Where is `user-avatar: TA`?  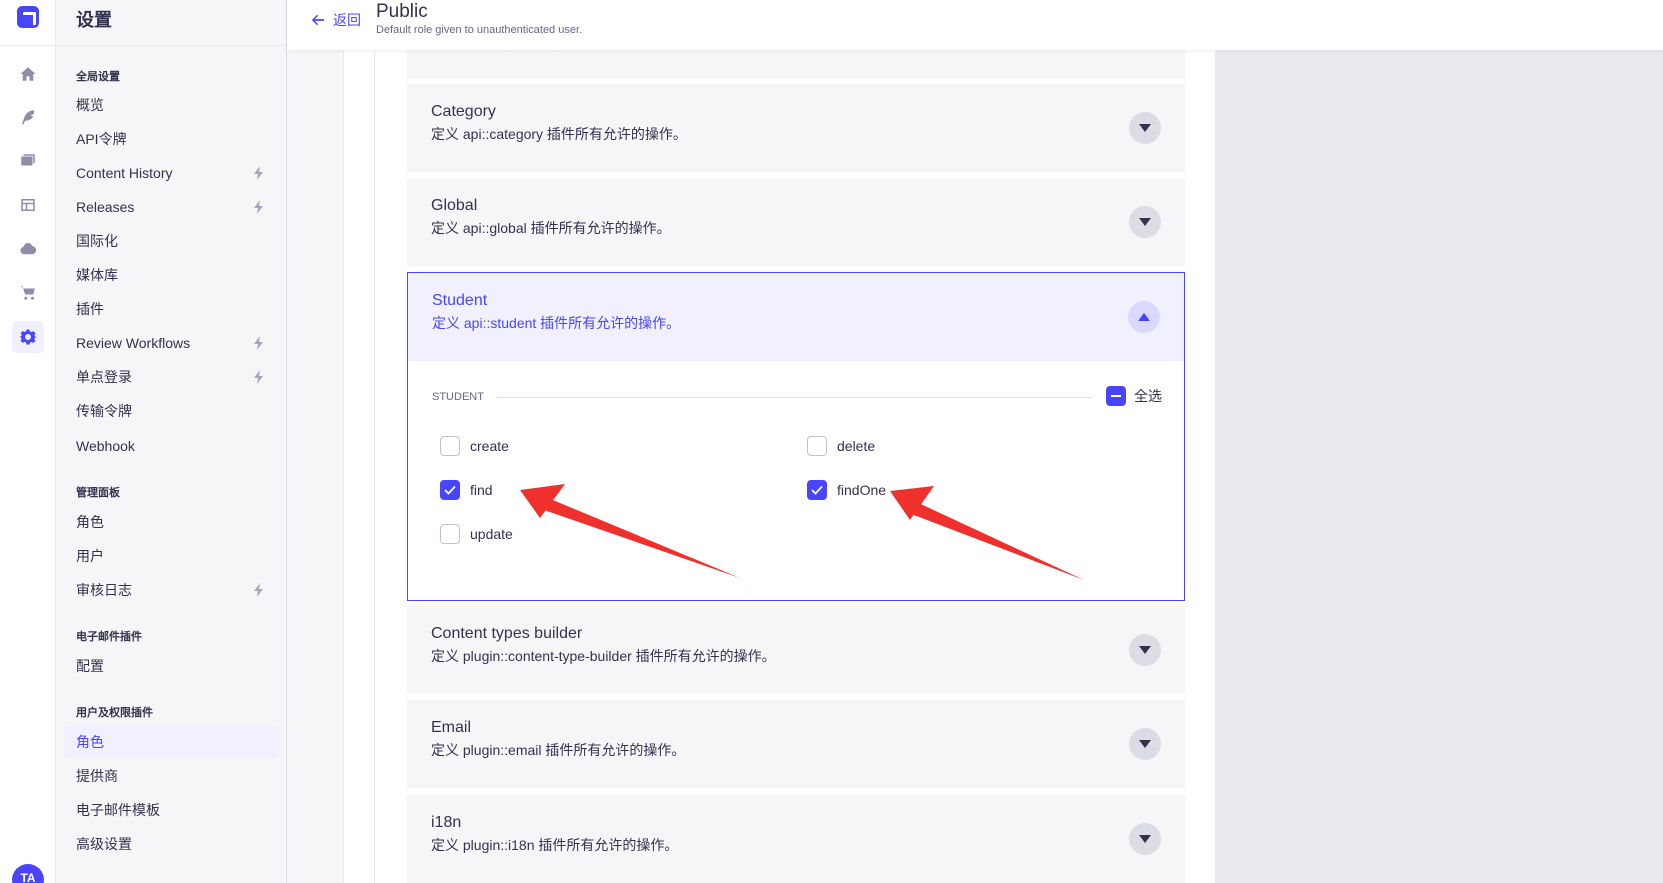
user-avatar: TA is located at coordinates (28, 873).